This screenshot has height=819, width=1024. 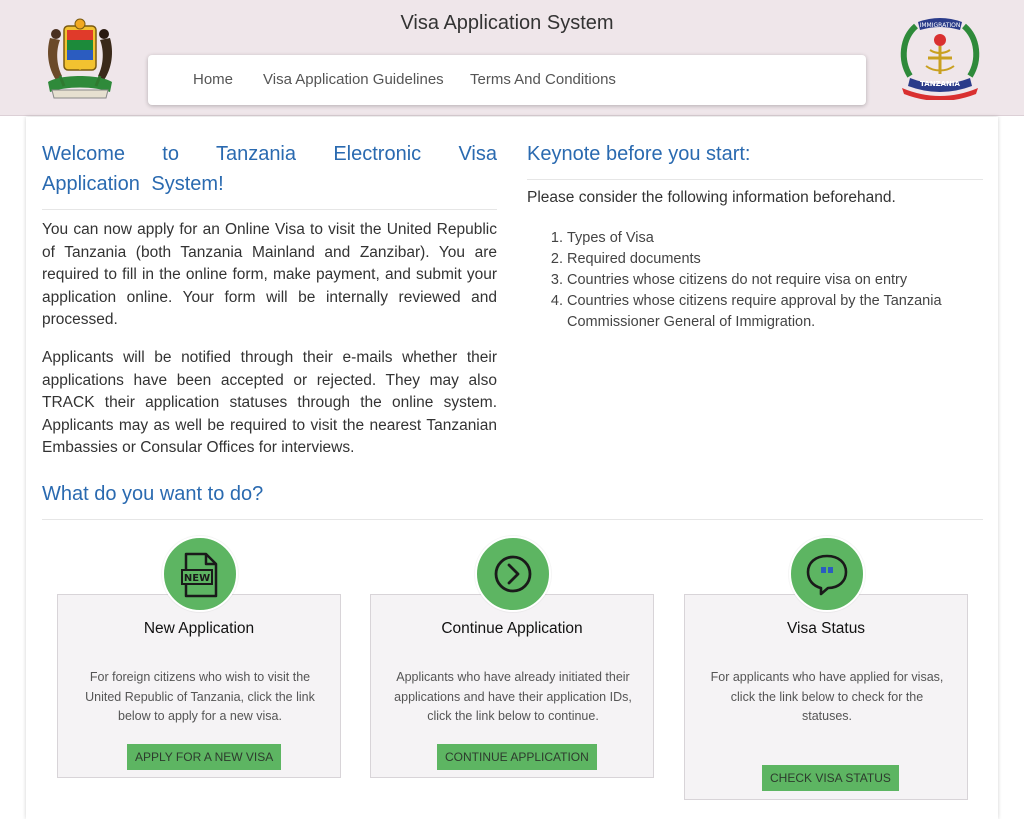 I want to click on site-title: Visa Application System, so click(x=507, y=23).